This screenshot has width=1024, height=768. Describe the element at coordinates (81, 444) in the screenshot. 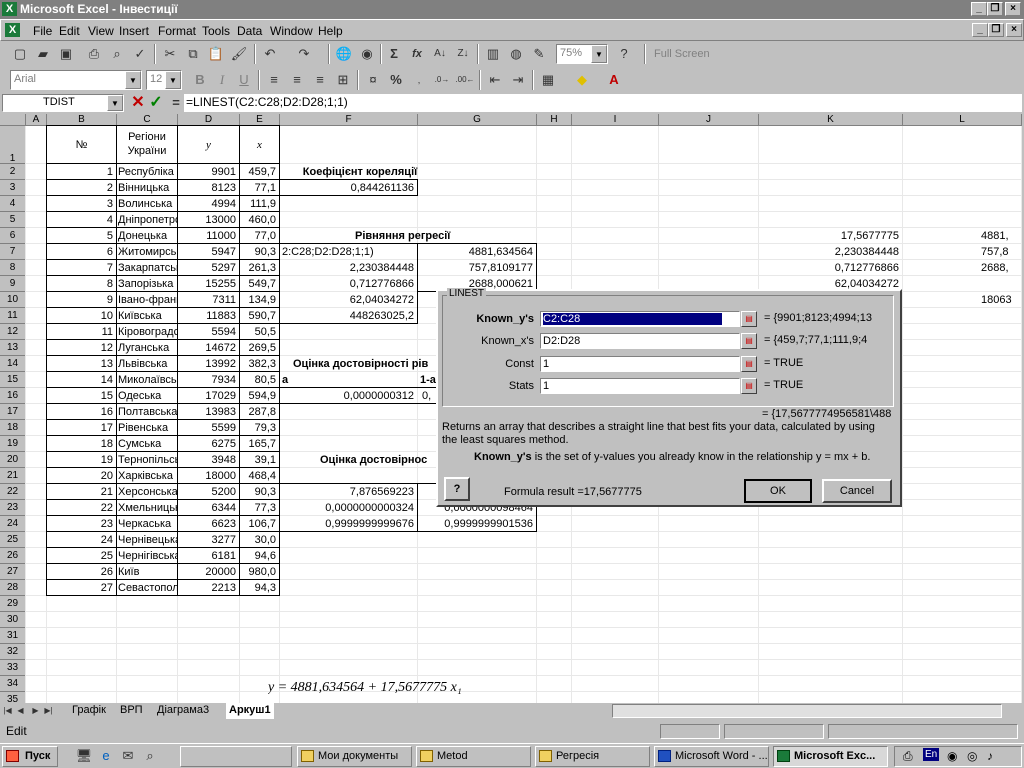

I see `cell-num: 18` at that location.